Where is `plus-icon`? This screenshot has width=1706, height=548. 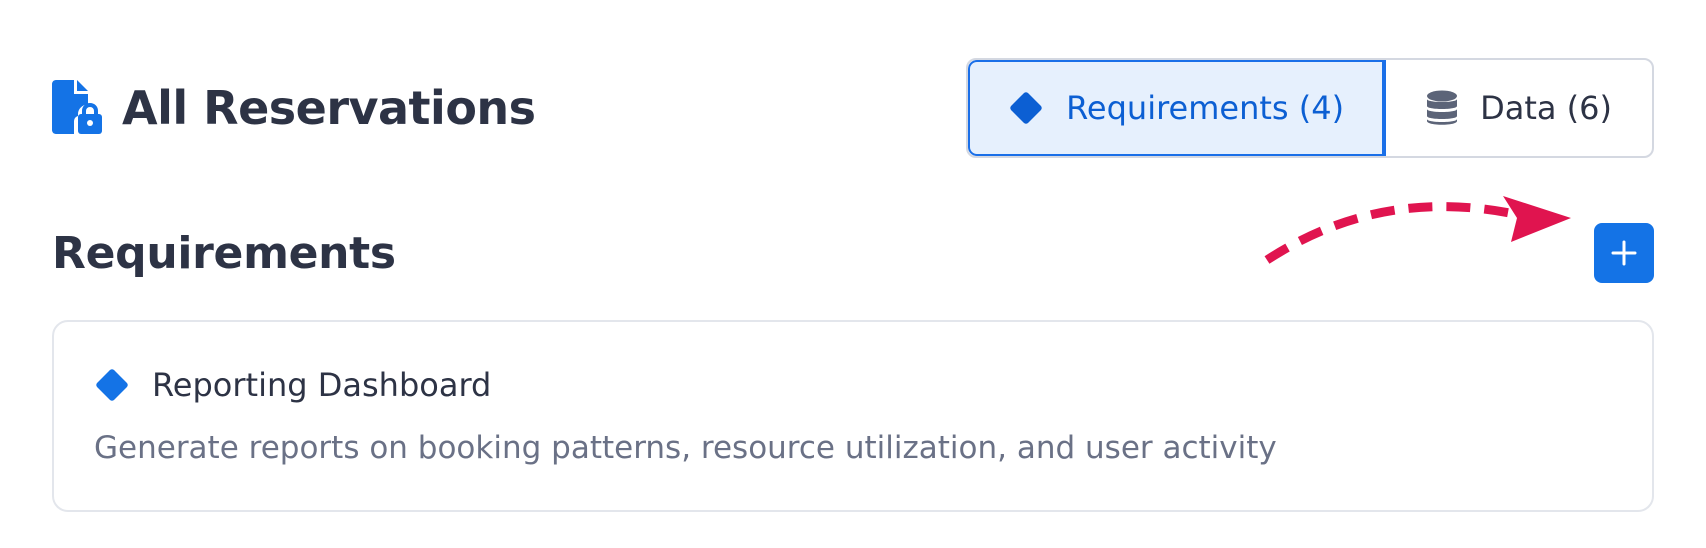 plus-icon is located at coordinates (1624, 253).